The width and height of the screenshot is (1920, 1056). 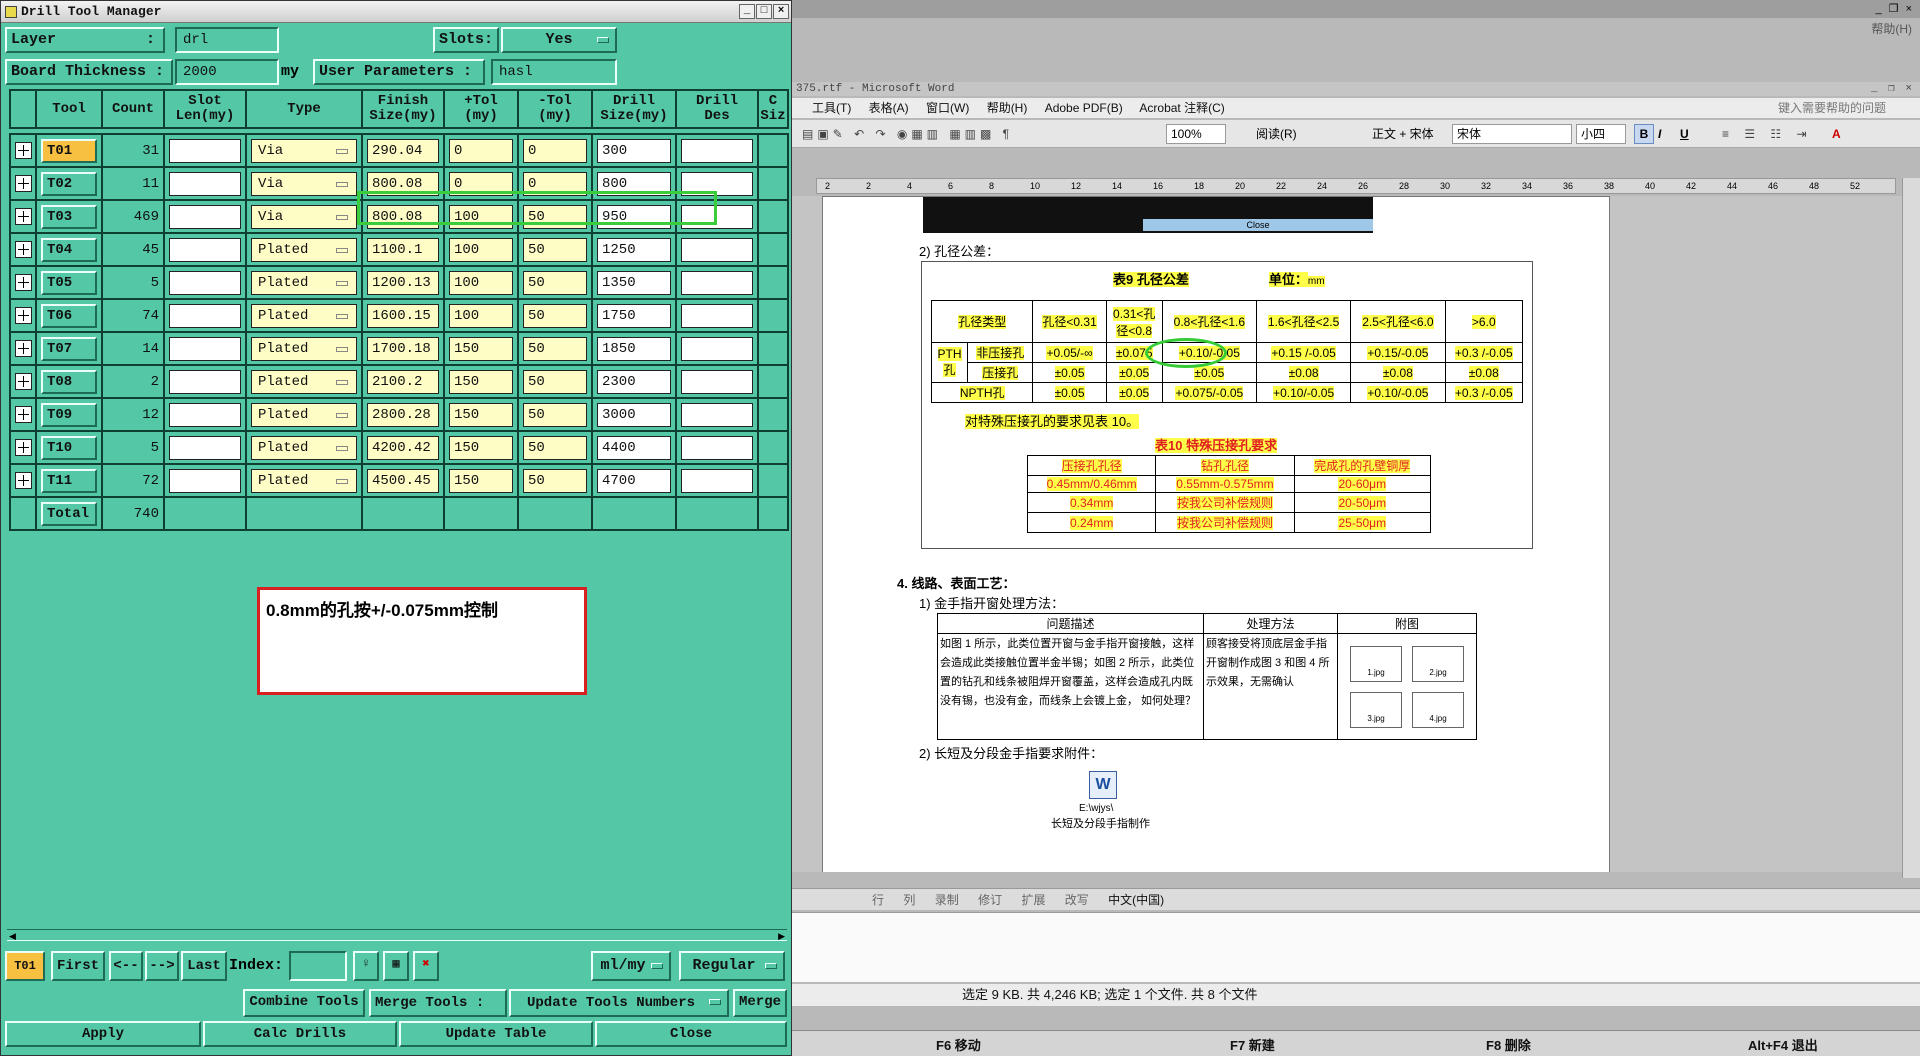 What do you see at coordinates (227, 40) in the screenshot?
I see `layer-field: drl` at bounding box center [227, 40].